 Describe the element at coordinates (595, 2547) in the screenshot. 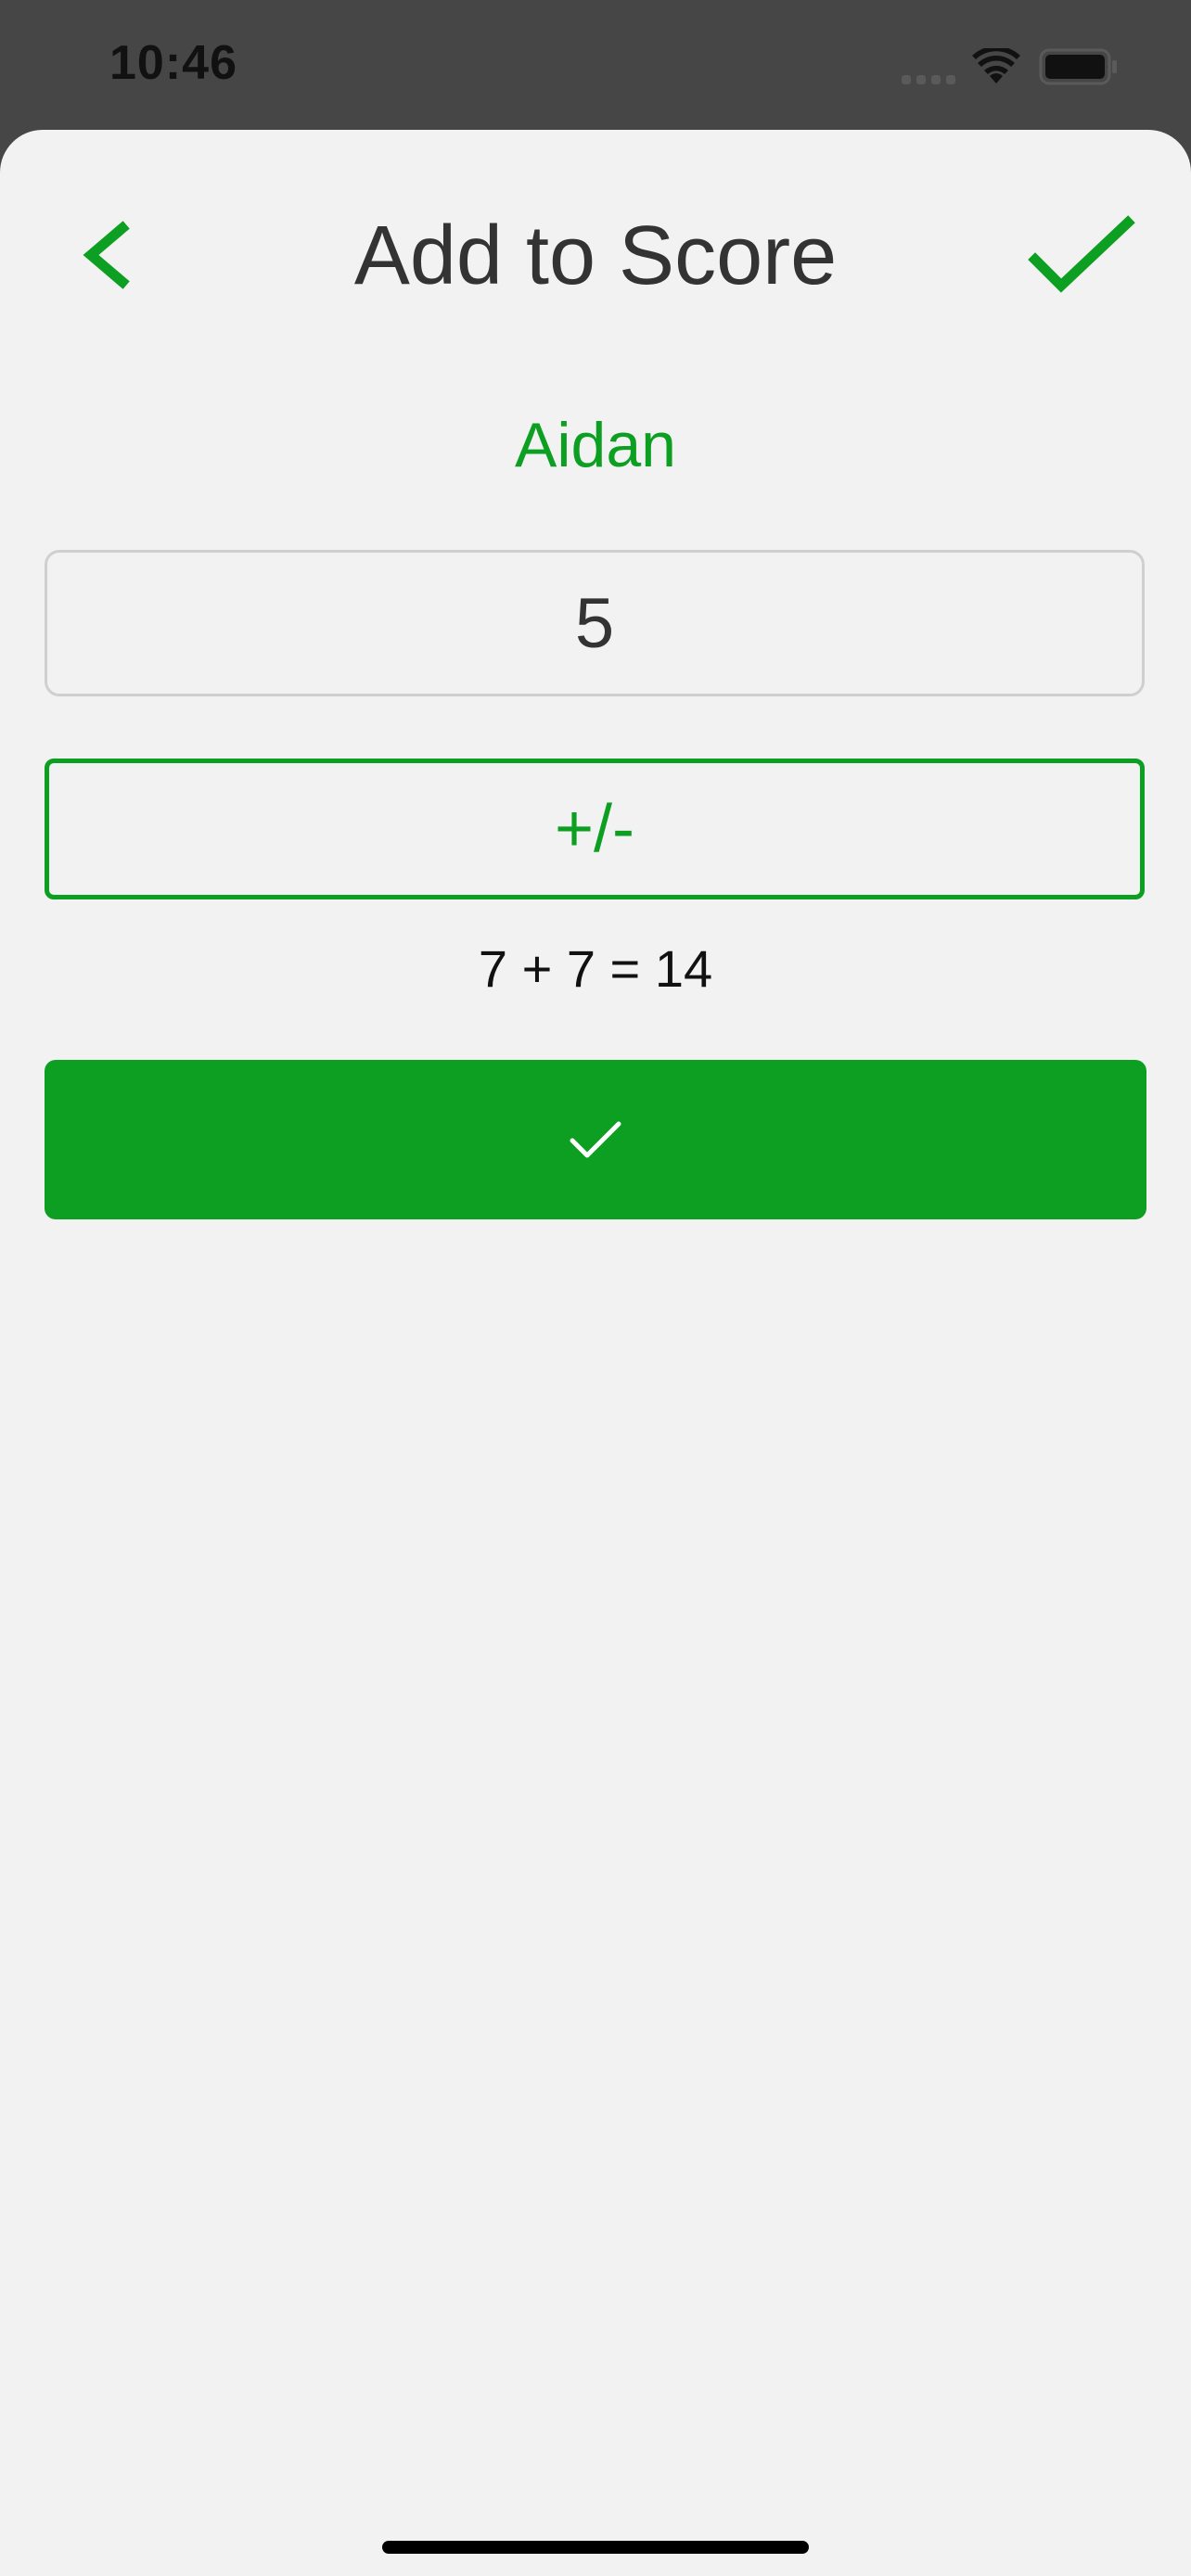

I see `home-indicator` at that location.